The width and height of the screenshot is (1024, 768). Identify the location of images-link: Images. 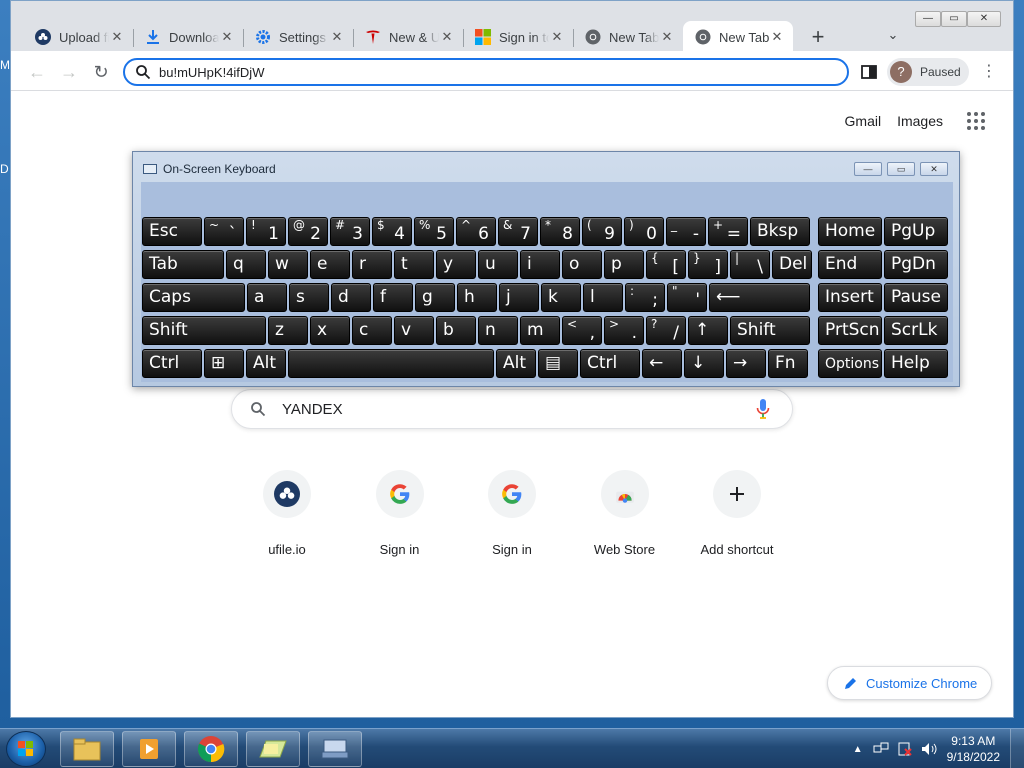
(920, 121).